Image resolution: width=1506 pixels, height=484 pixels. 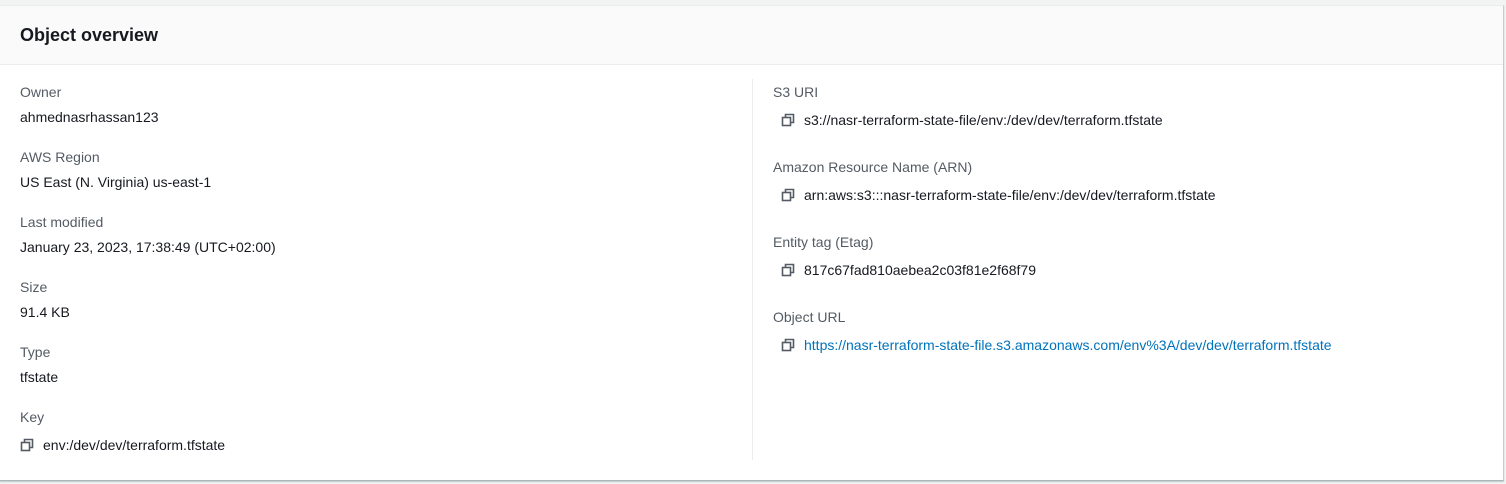 What do you see at coordinates (796, 92) in the screenshot?
I see `s3-uri-label: S3 URI` at bounding box center [796, 92].